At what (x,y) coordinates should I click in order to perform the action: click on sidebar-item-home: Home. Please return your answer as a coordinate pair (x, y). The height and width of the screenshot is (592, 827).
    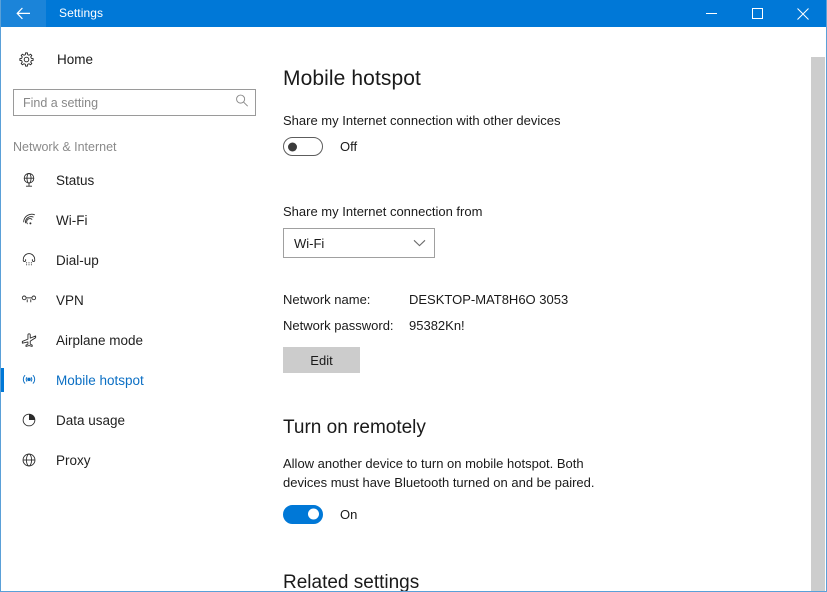
    Looking at the image, I should click on (137, 59).